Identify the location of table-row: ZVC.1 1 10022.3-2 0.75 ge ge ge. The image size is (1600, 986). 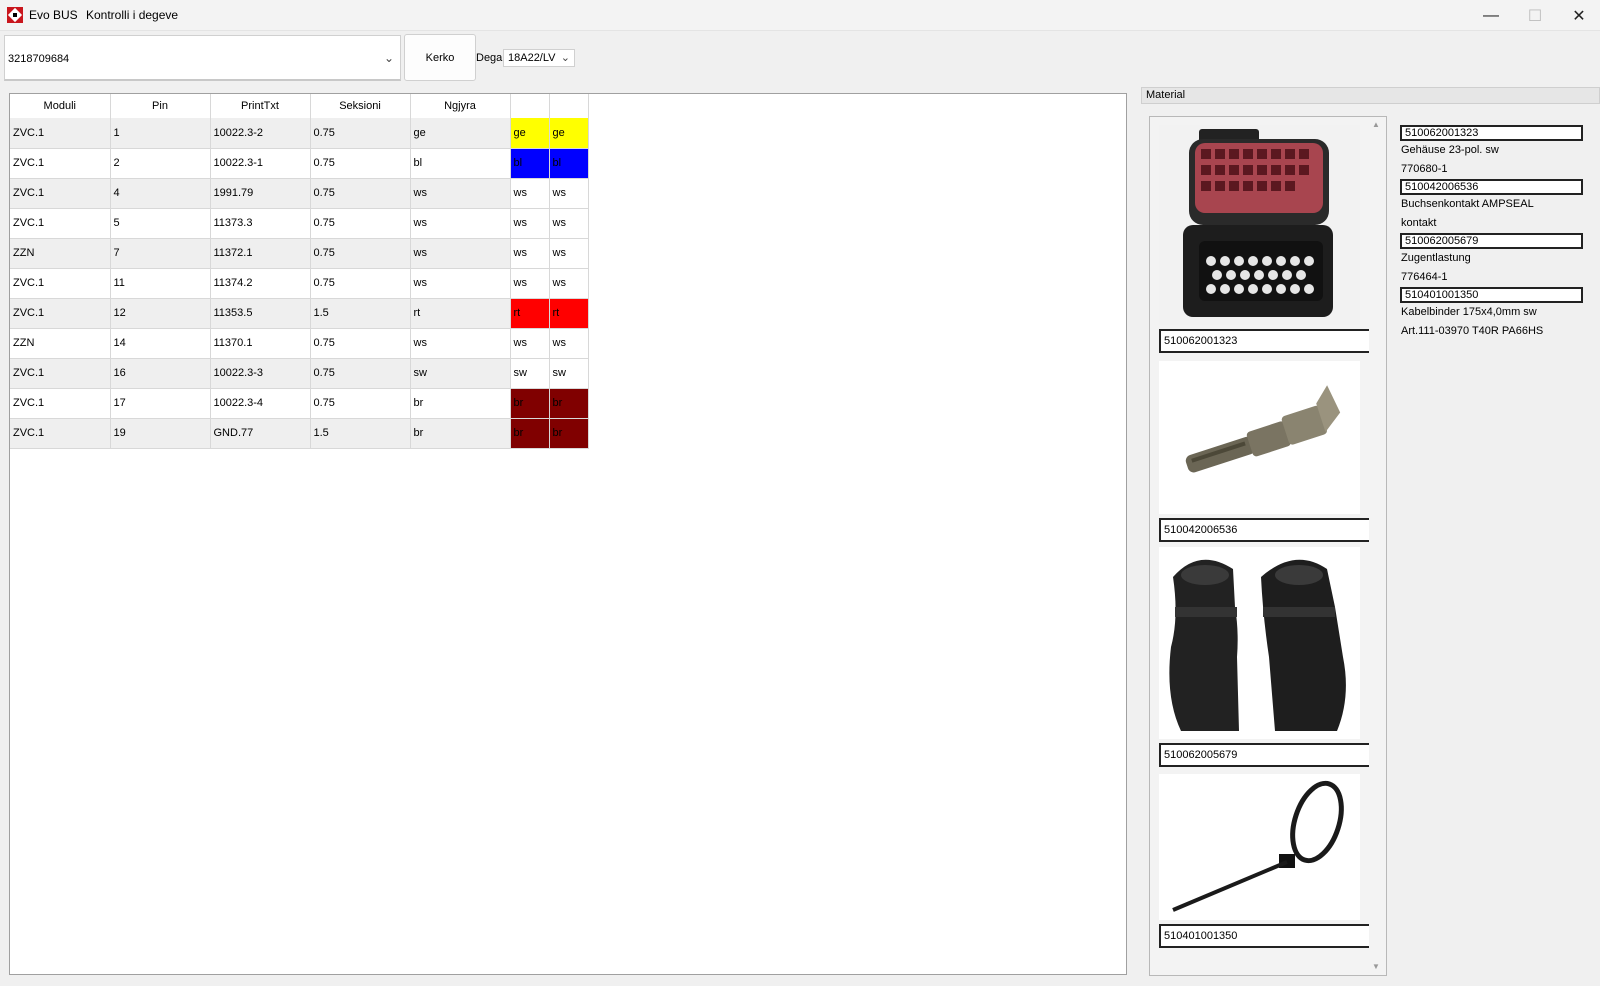
(299, 133).